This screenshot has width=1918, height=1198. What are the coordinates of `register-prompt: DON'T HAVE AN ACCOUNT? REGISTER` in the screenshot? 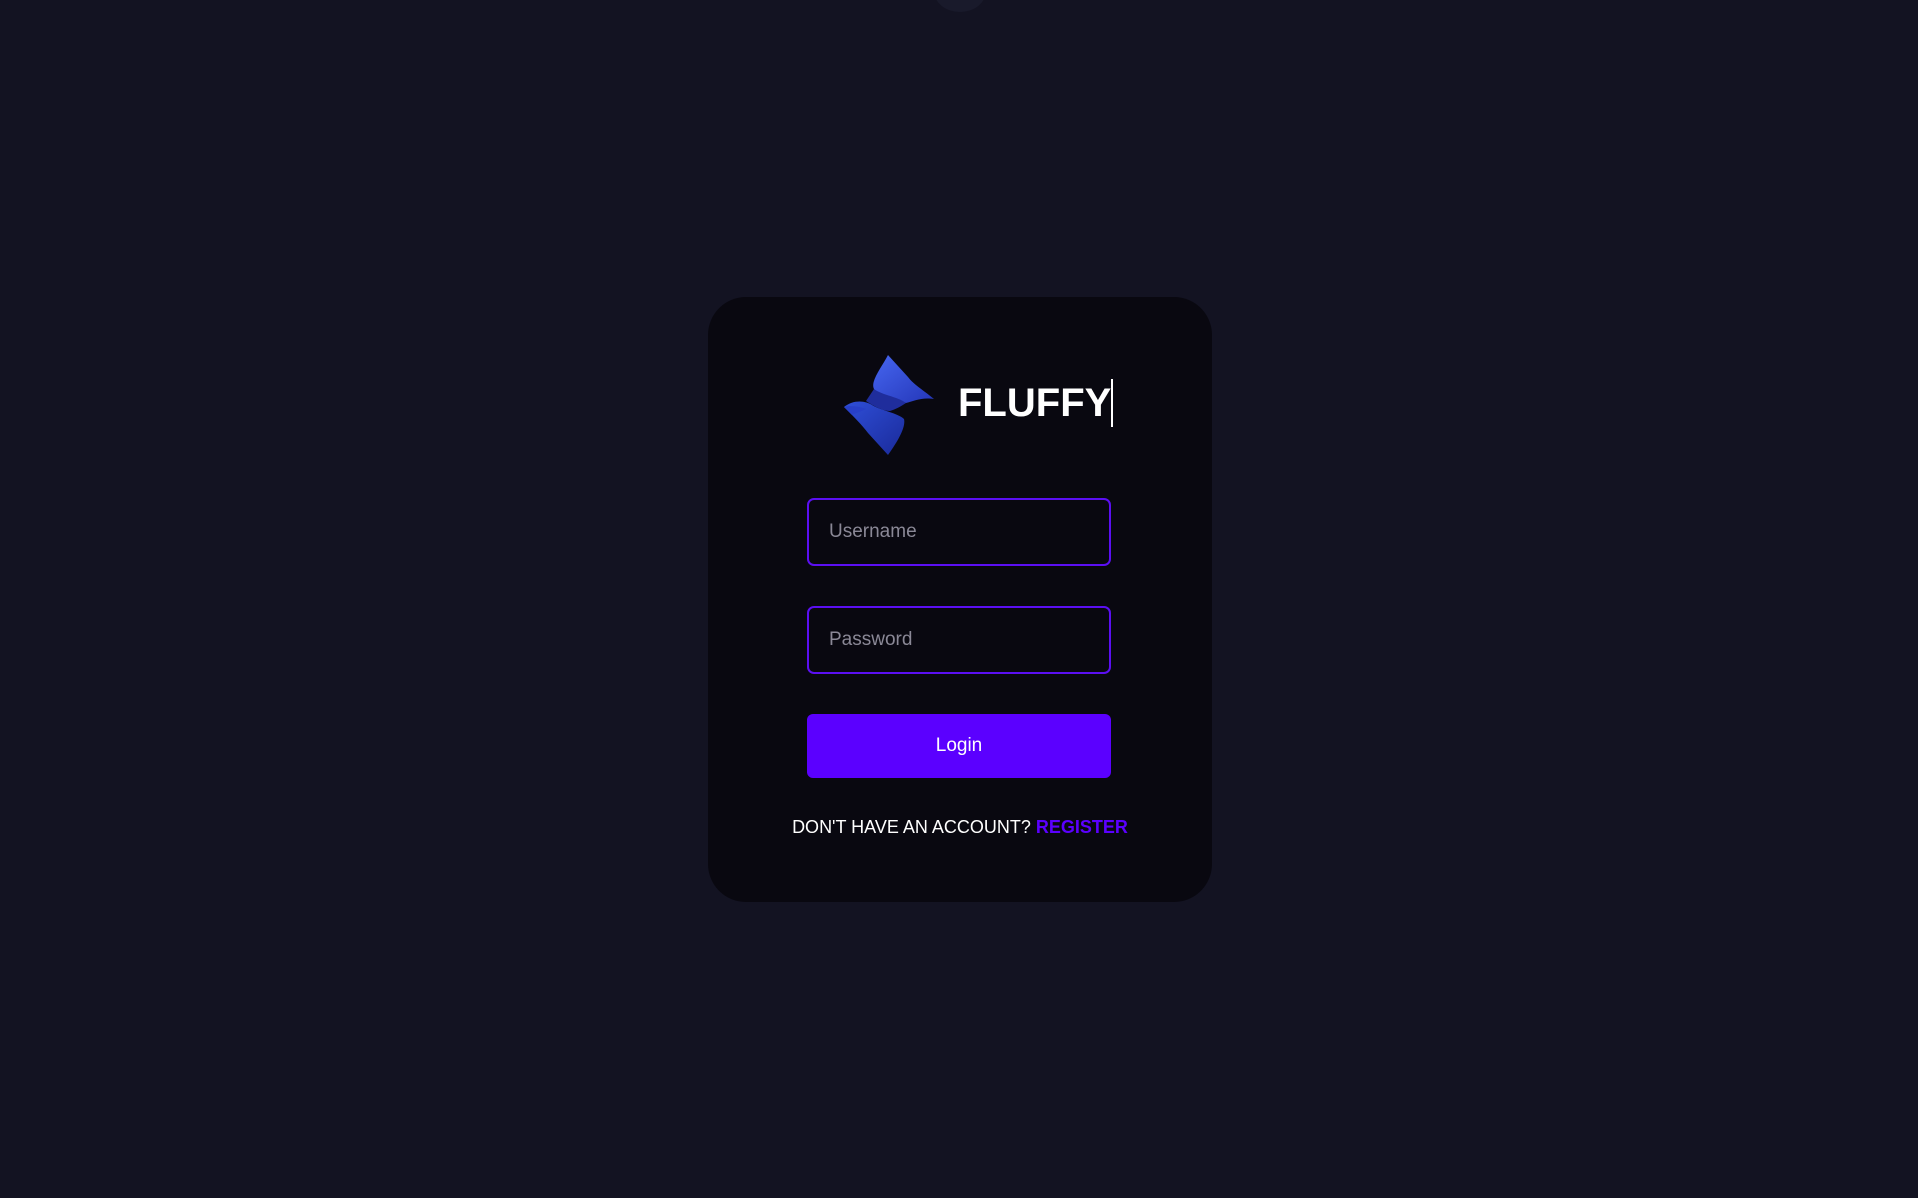 It's located at (960, 827).